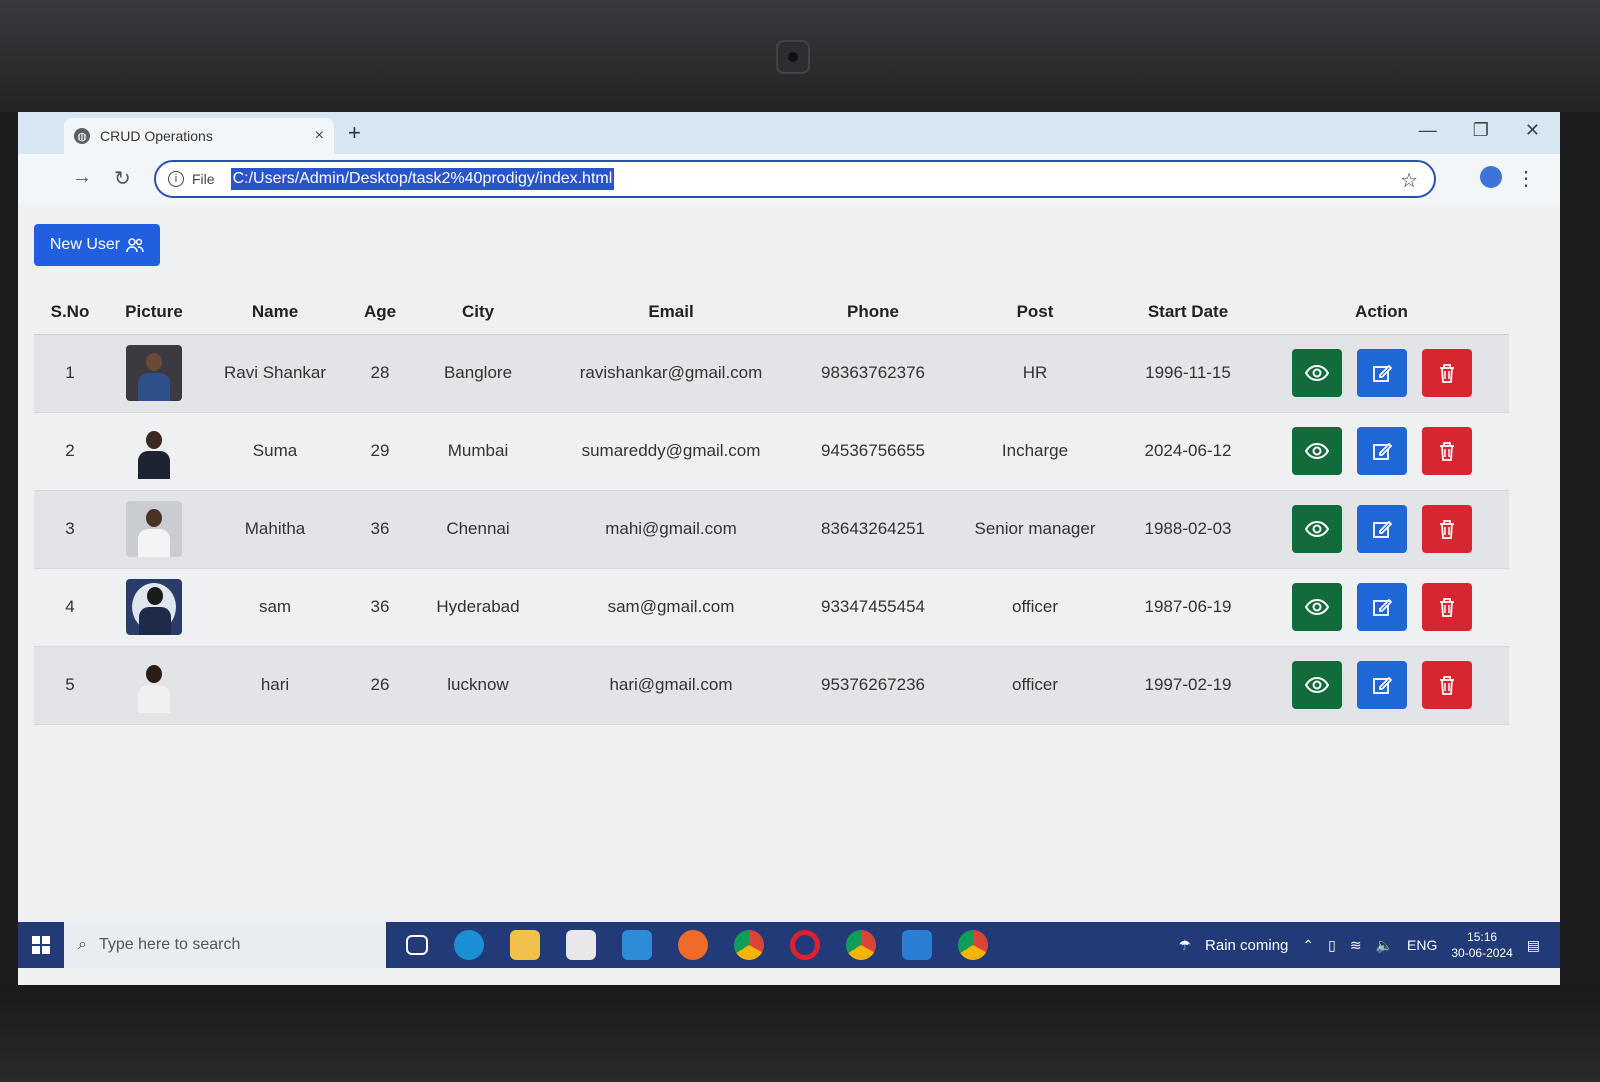  What do you see at coordinates (169, 944) in the screenshot?
I see `search-placeholder: Type here to search` at bounding box center [169, 944].